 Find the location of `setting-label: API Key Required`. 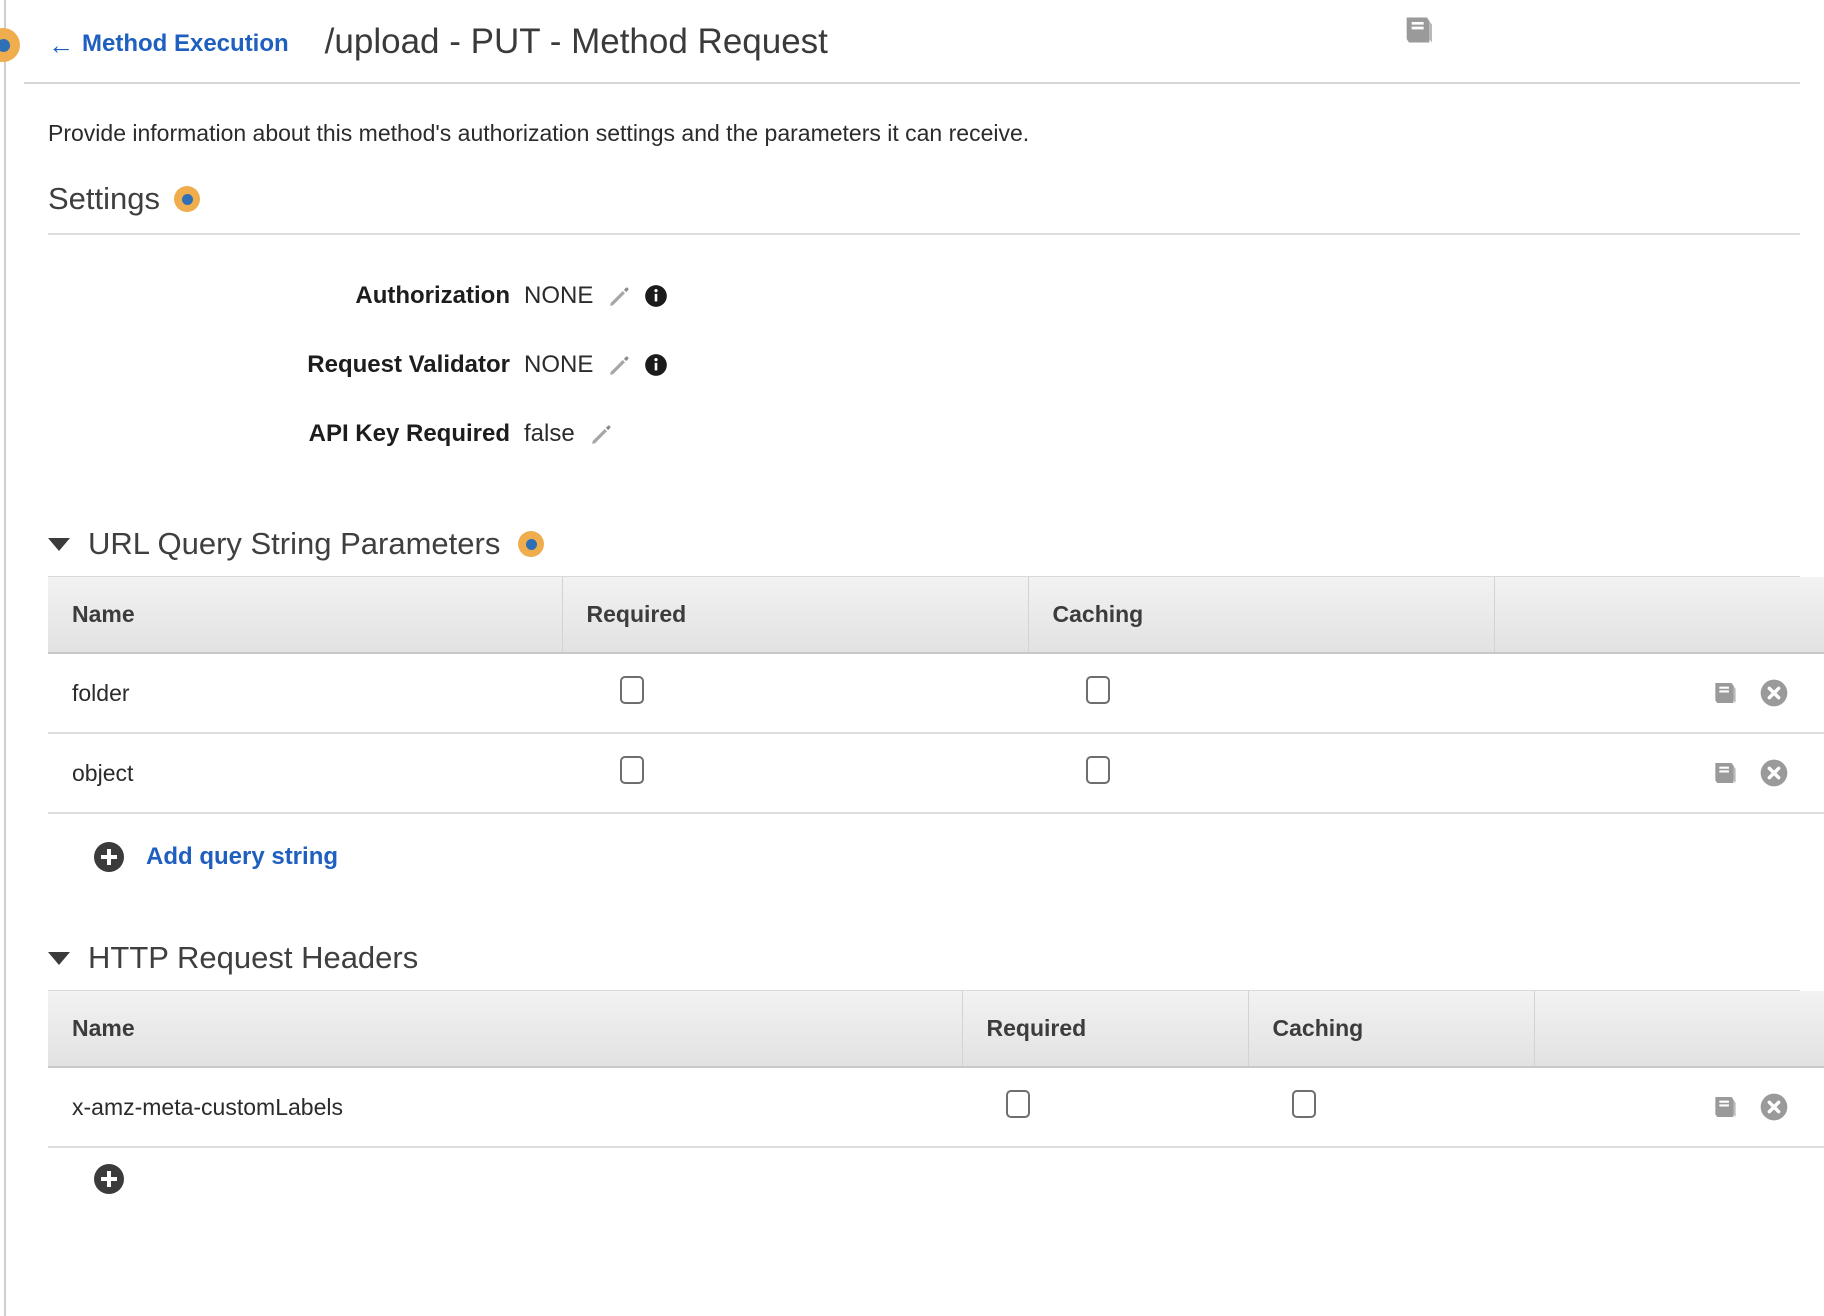

setting-label: API Key Required is located at coordinates (409, 433).